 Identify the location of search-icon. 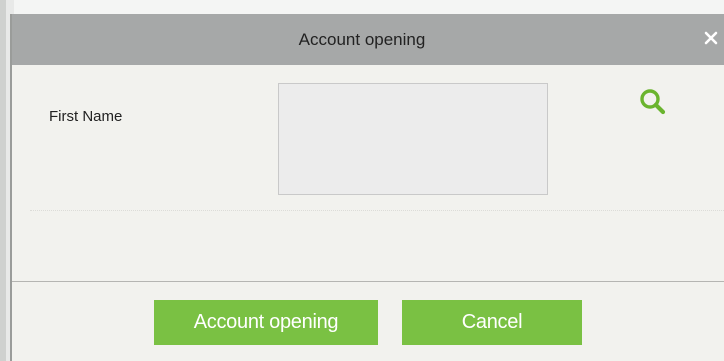
(653, 102).